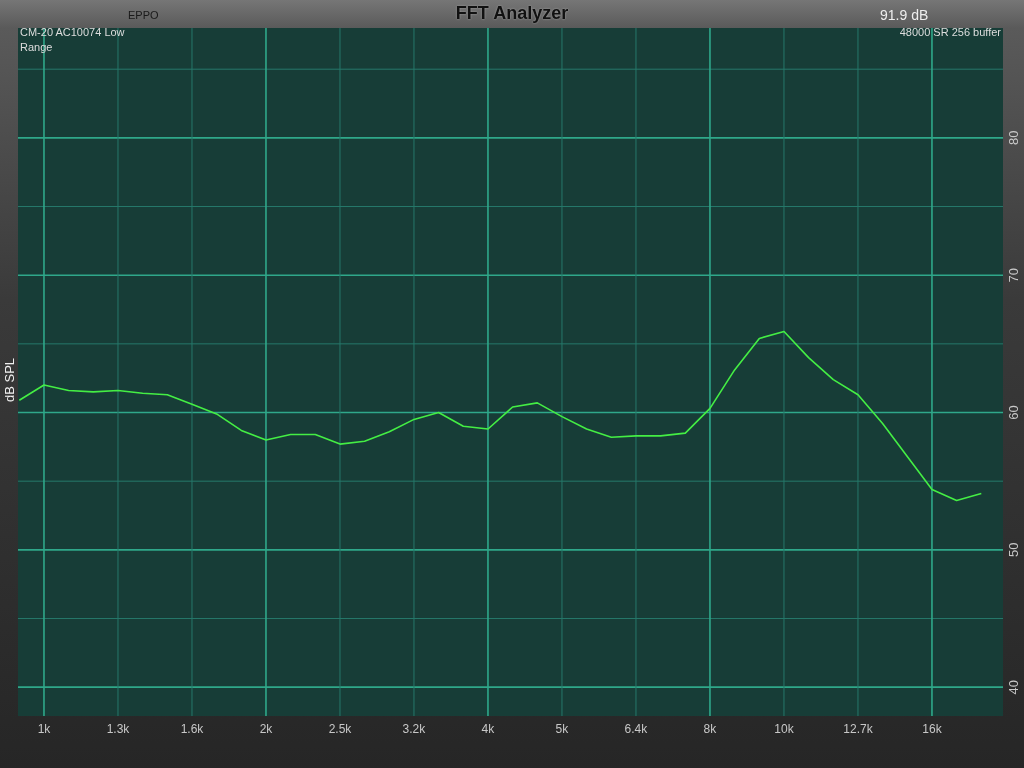 This screenshot has width=1024, height=768. I want to click on axis-tick-label: 6.4k, so click(636, 729).